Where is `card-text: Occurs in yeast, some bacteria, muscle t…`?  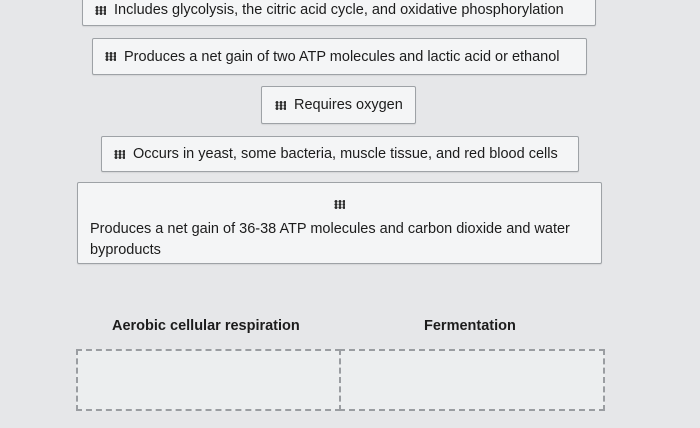 card-text: Occurs in yeast, some bacteria, muscle t… is located at coordinates (345, 154).